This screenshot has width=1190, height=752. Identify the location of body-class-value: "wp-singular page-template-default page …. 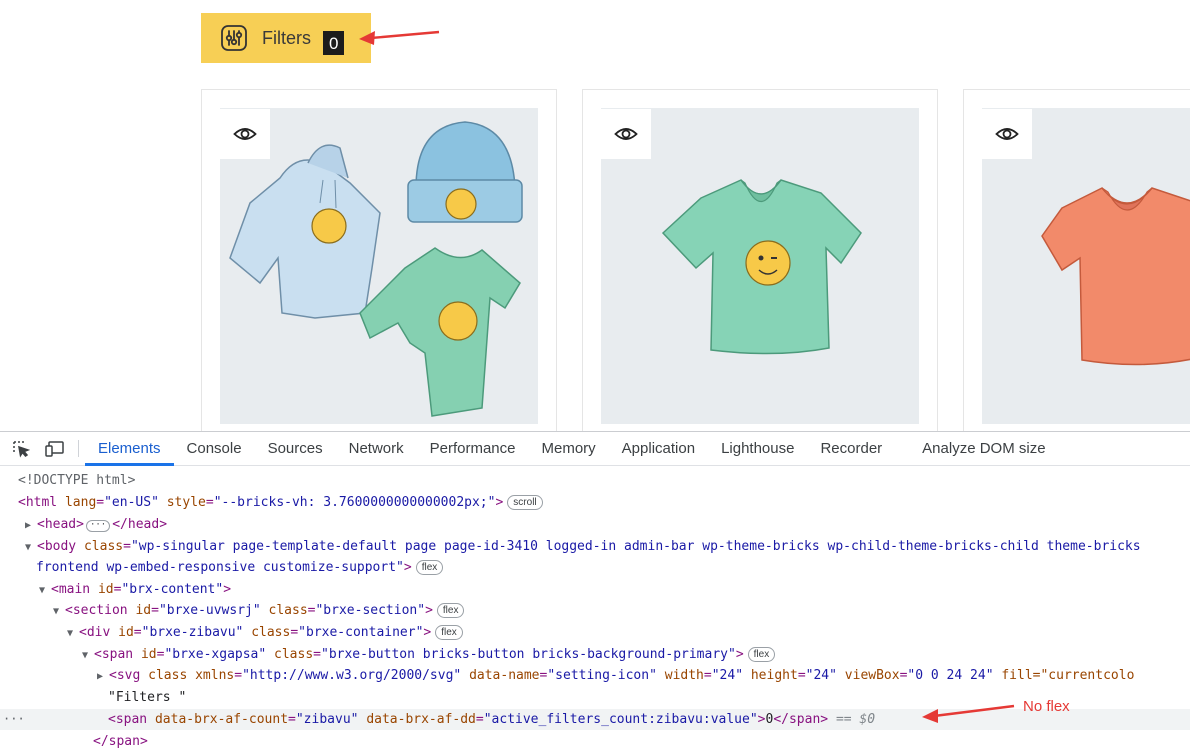
(635, 546).